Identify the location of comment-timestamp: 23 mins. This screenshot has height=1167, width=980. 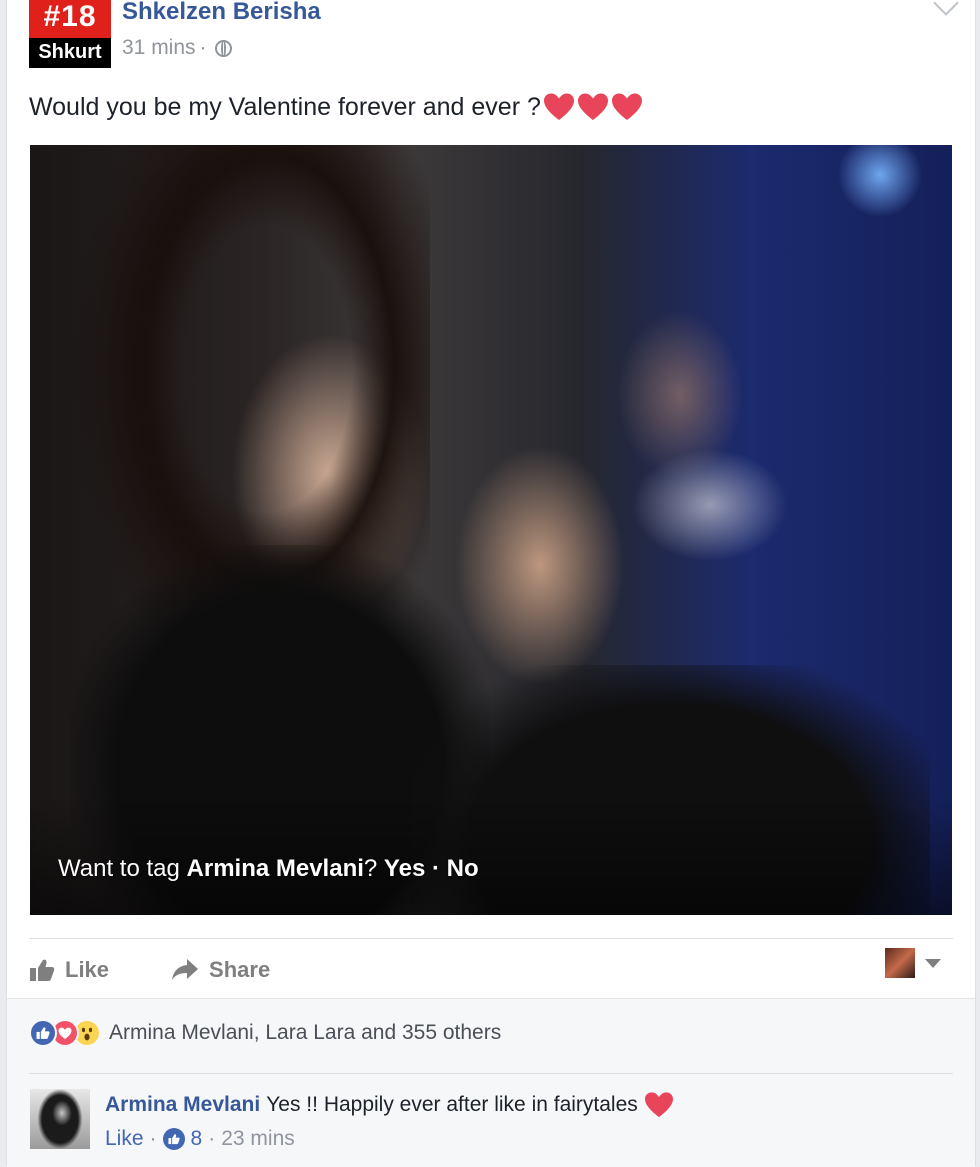
(258, 1139).